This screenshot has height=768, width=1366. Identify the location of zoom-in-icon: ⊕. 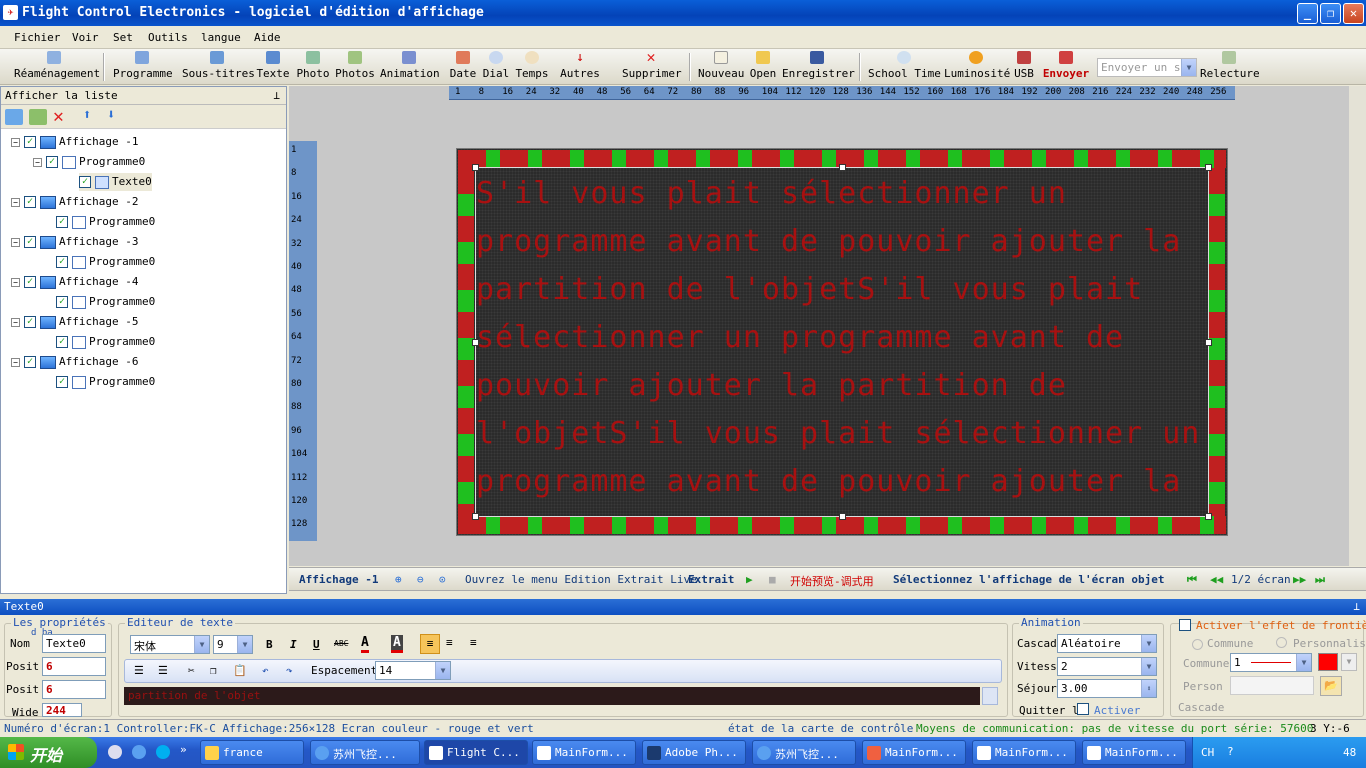
(398, 579).